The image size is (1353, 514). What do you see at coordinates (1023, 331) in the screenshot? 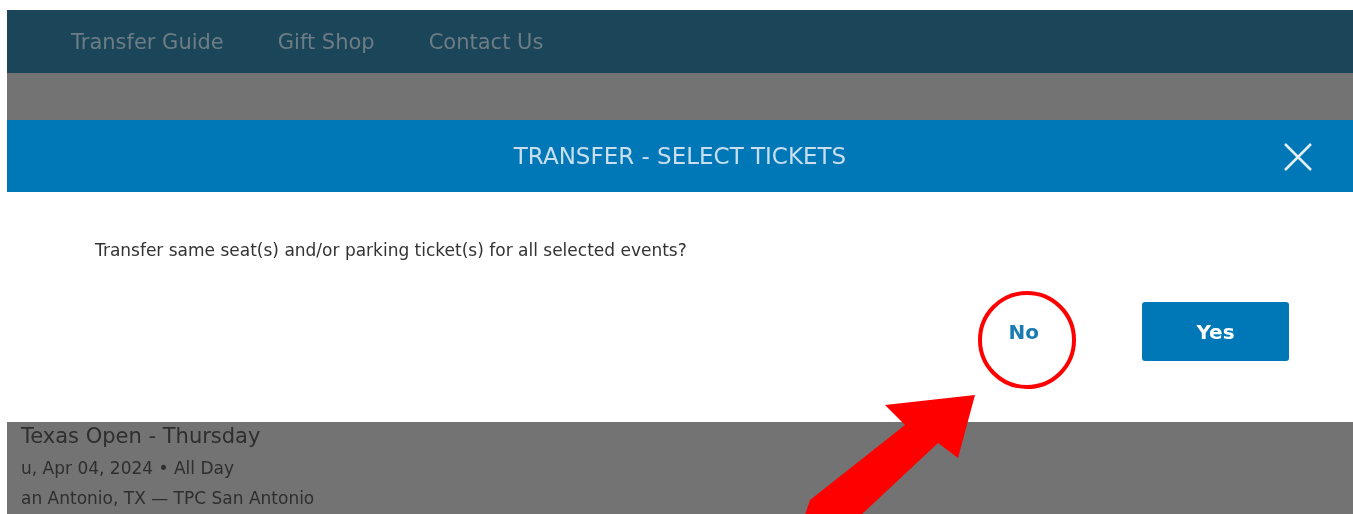
I see `no-button: No` at bounding box center [1023, 331].